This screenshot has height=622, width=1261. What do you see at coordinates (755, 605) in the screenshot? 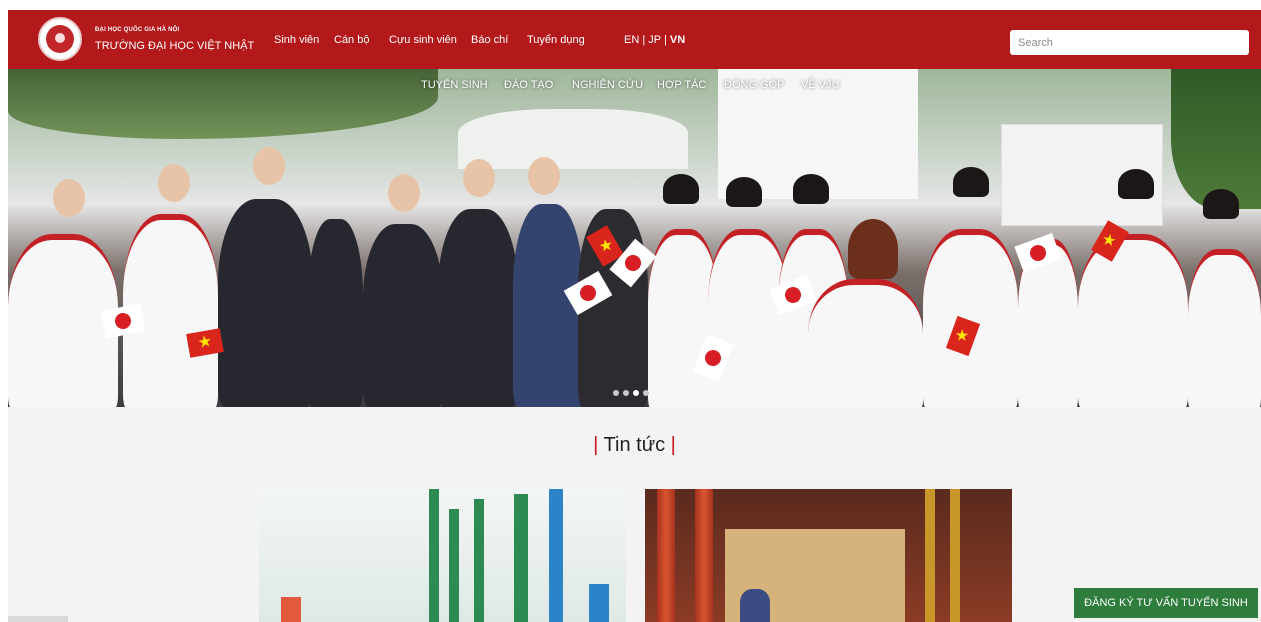
I see `card-image-person` at bounding box center [755, 605].